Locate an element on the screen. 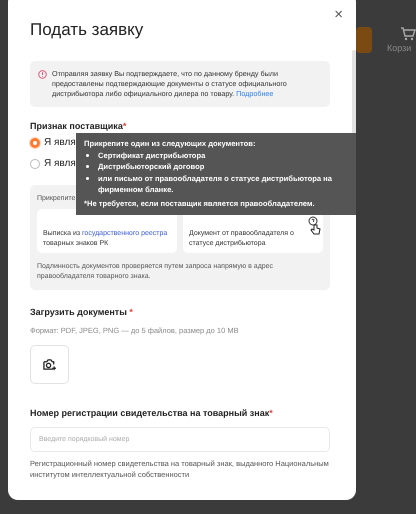 The image size is (416, 514). cart-label: Корзи is located at coordinates (399, 48).